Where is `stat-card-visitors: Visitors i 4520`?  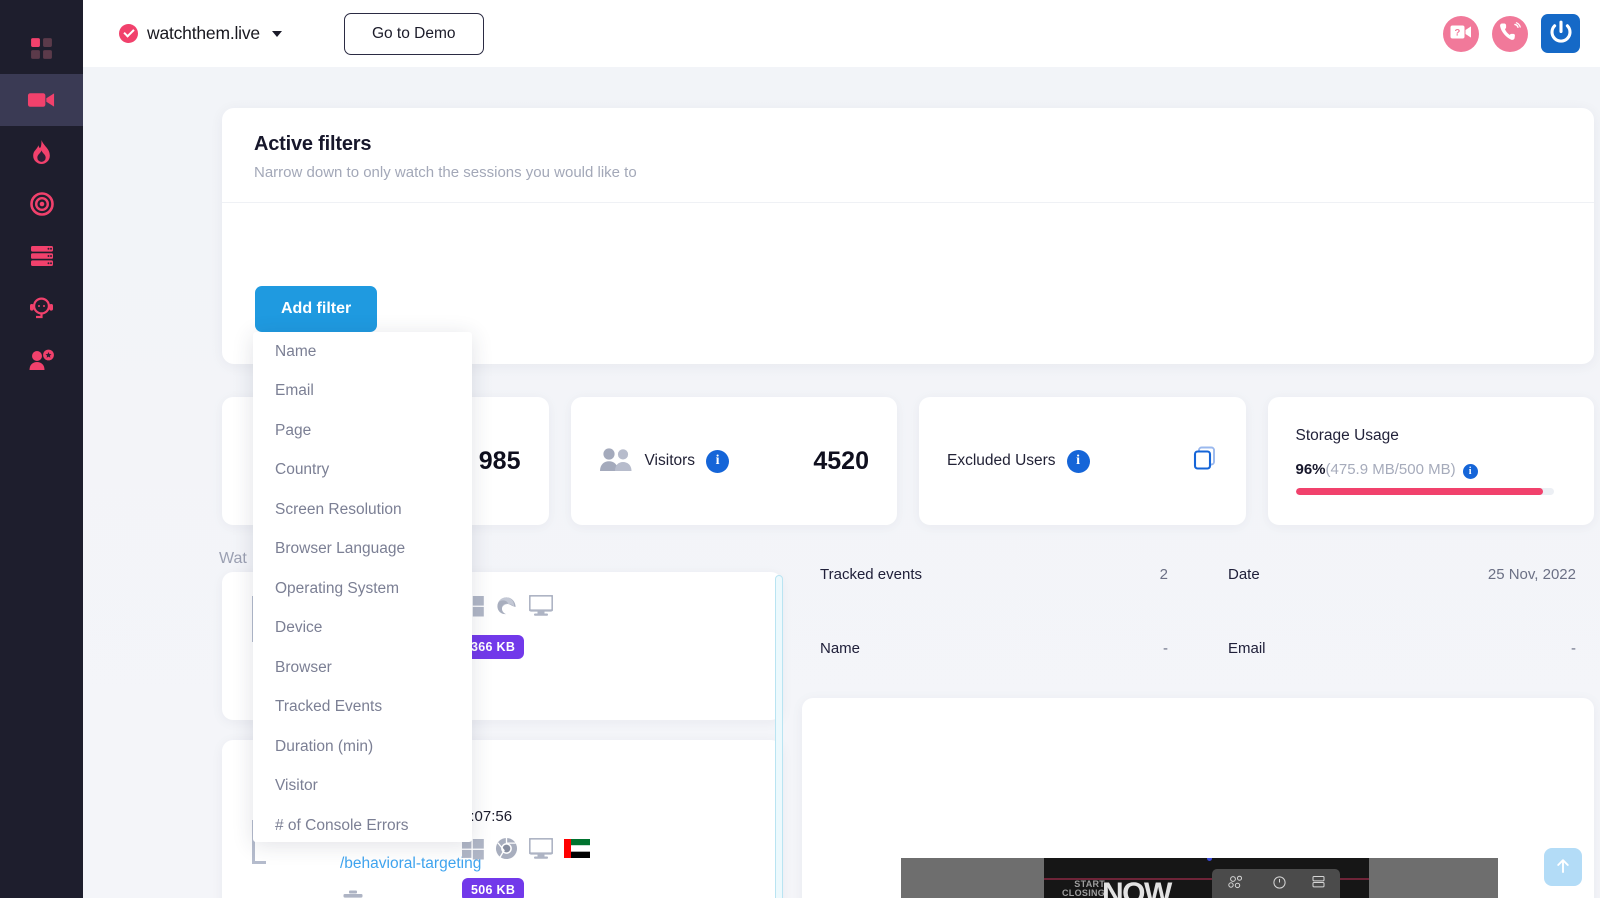
stat-card-visitors: Visitors i 4520 is located at coordinates (733, 461).